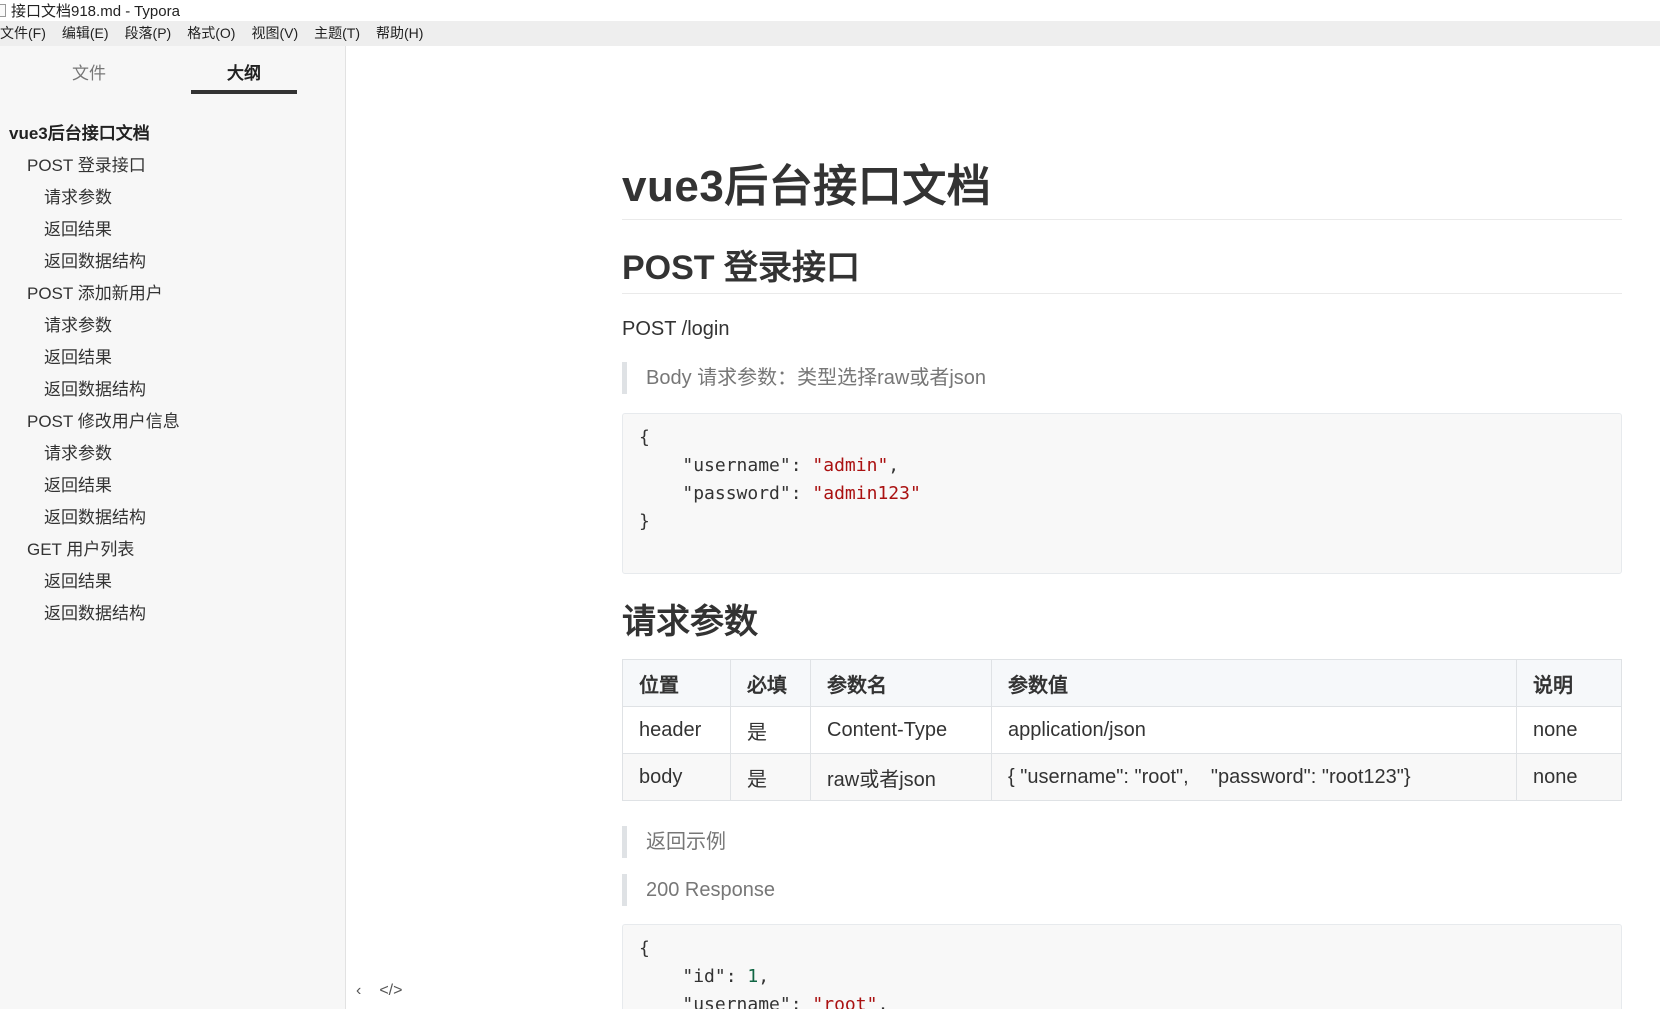 This screenshot has width=1660, height=1009. Describe the element at coordinates (95, 11) in the screenshot. I see `window-title: 接口文档918.md - Typora` at that location.